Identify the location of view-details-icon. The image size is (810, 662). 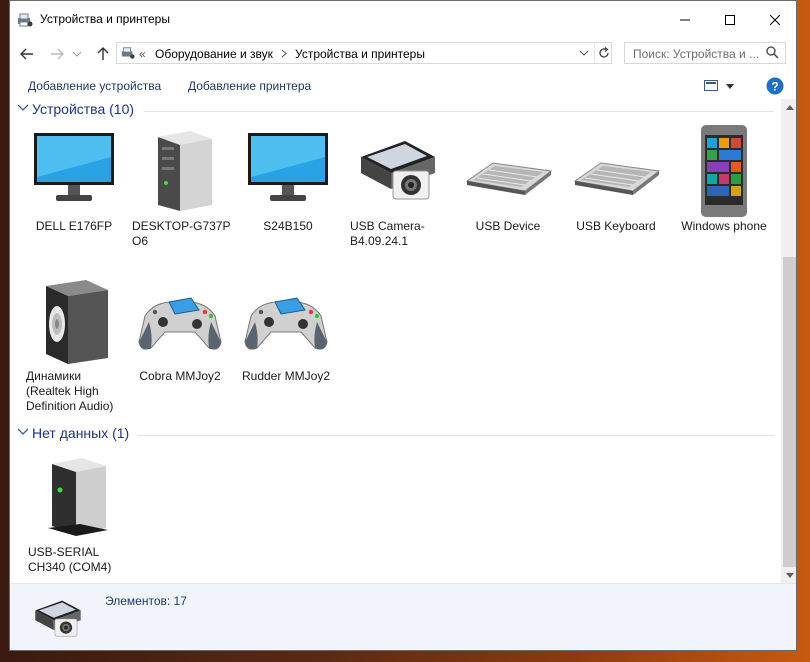
(711, 85).